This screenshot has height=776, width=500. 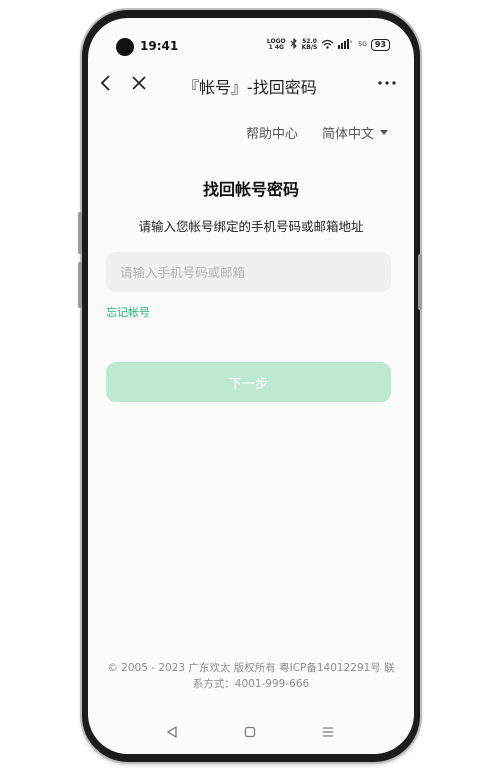 I want to click on signal-icon: x, so click(x=346, y=44).